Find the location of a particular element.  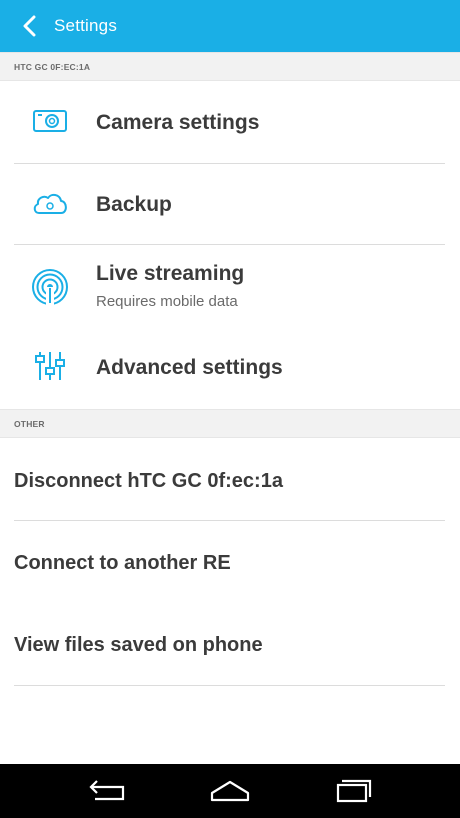

backup-row: Backup is located at coordinates (230, 204).